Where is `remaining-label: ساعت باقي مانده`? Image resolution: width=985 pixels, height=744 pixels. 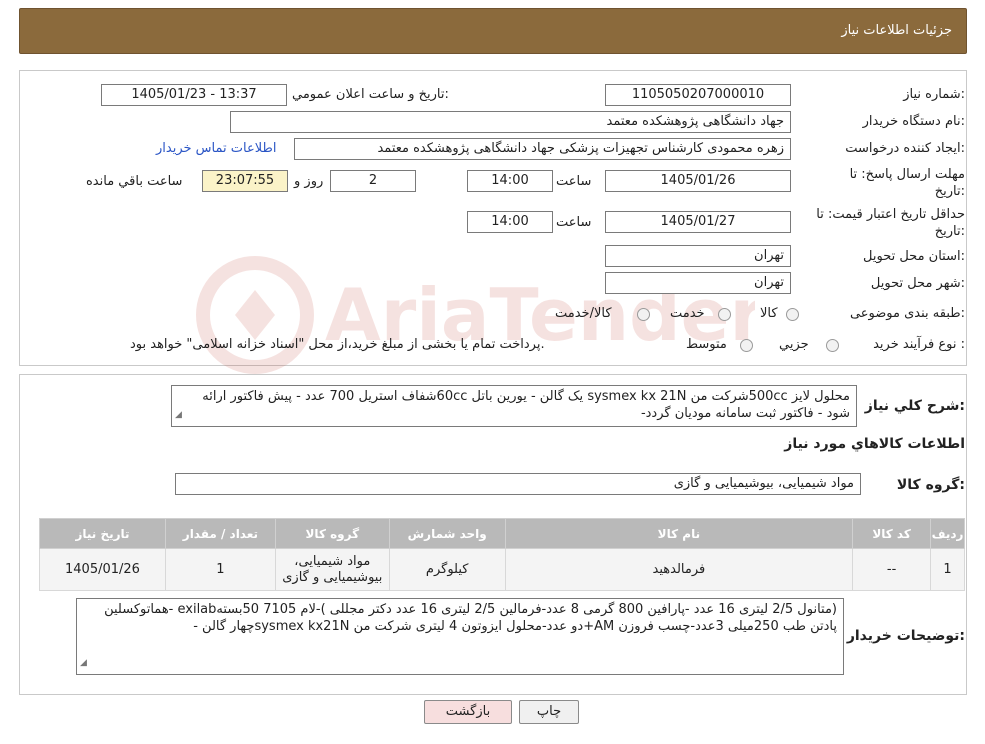 remaining-label: ساعت باقي مانده is located at coordinates (134, 181).